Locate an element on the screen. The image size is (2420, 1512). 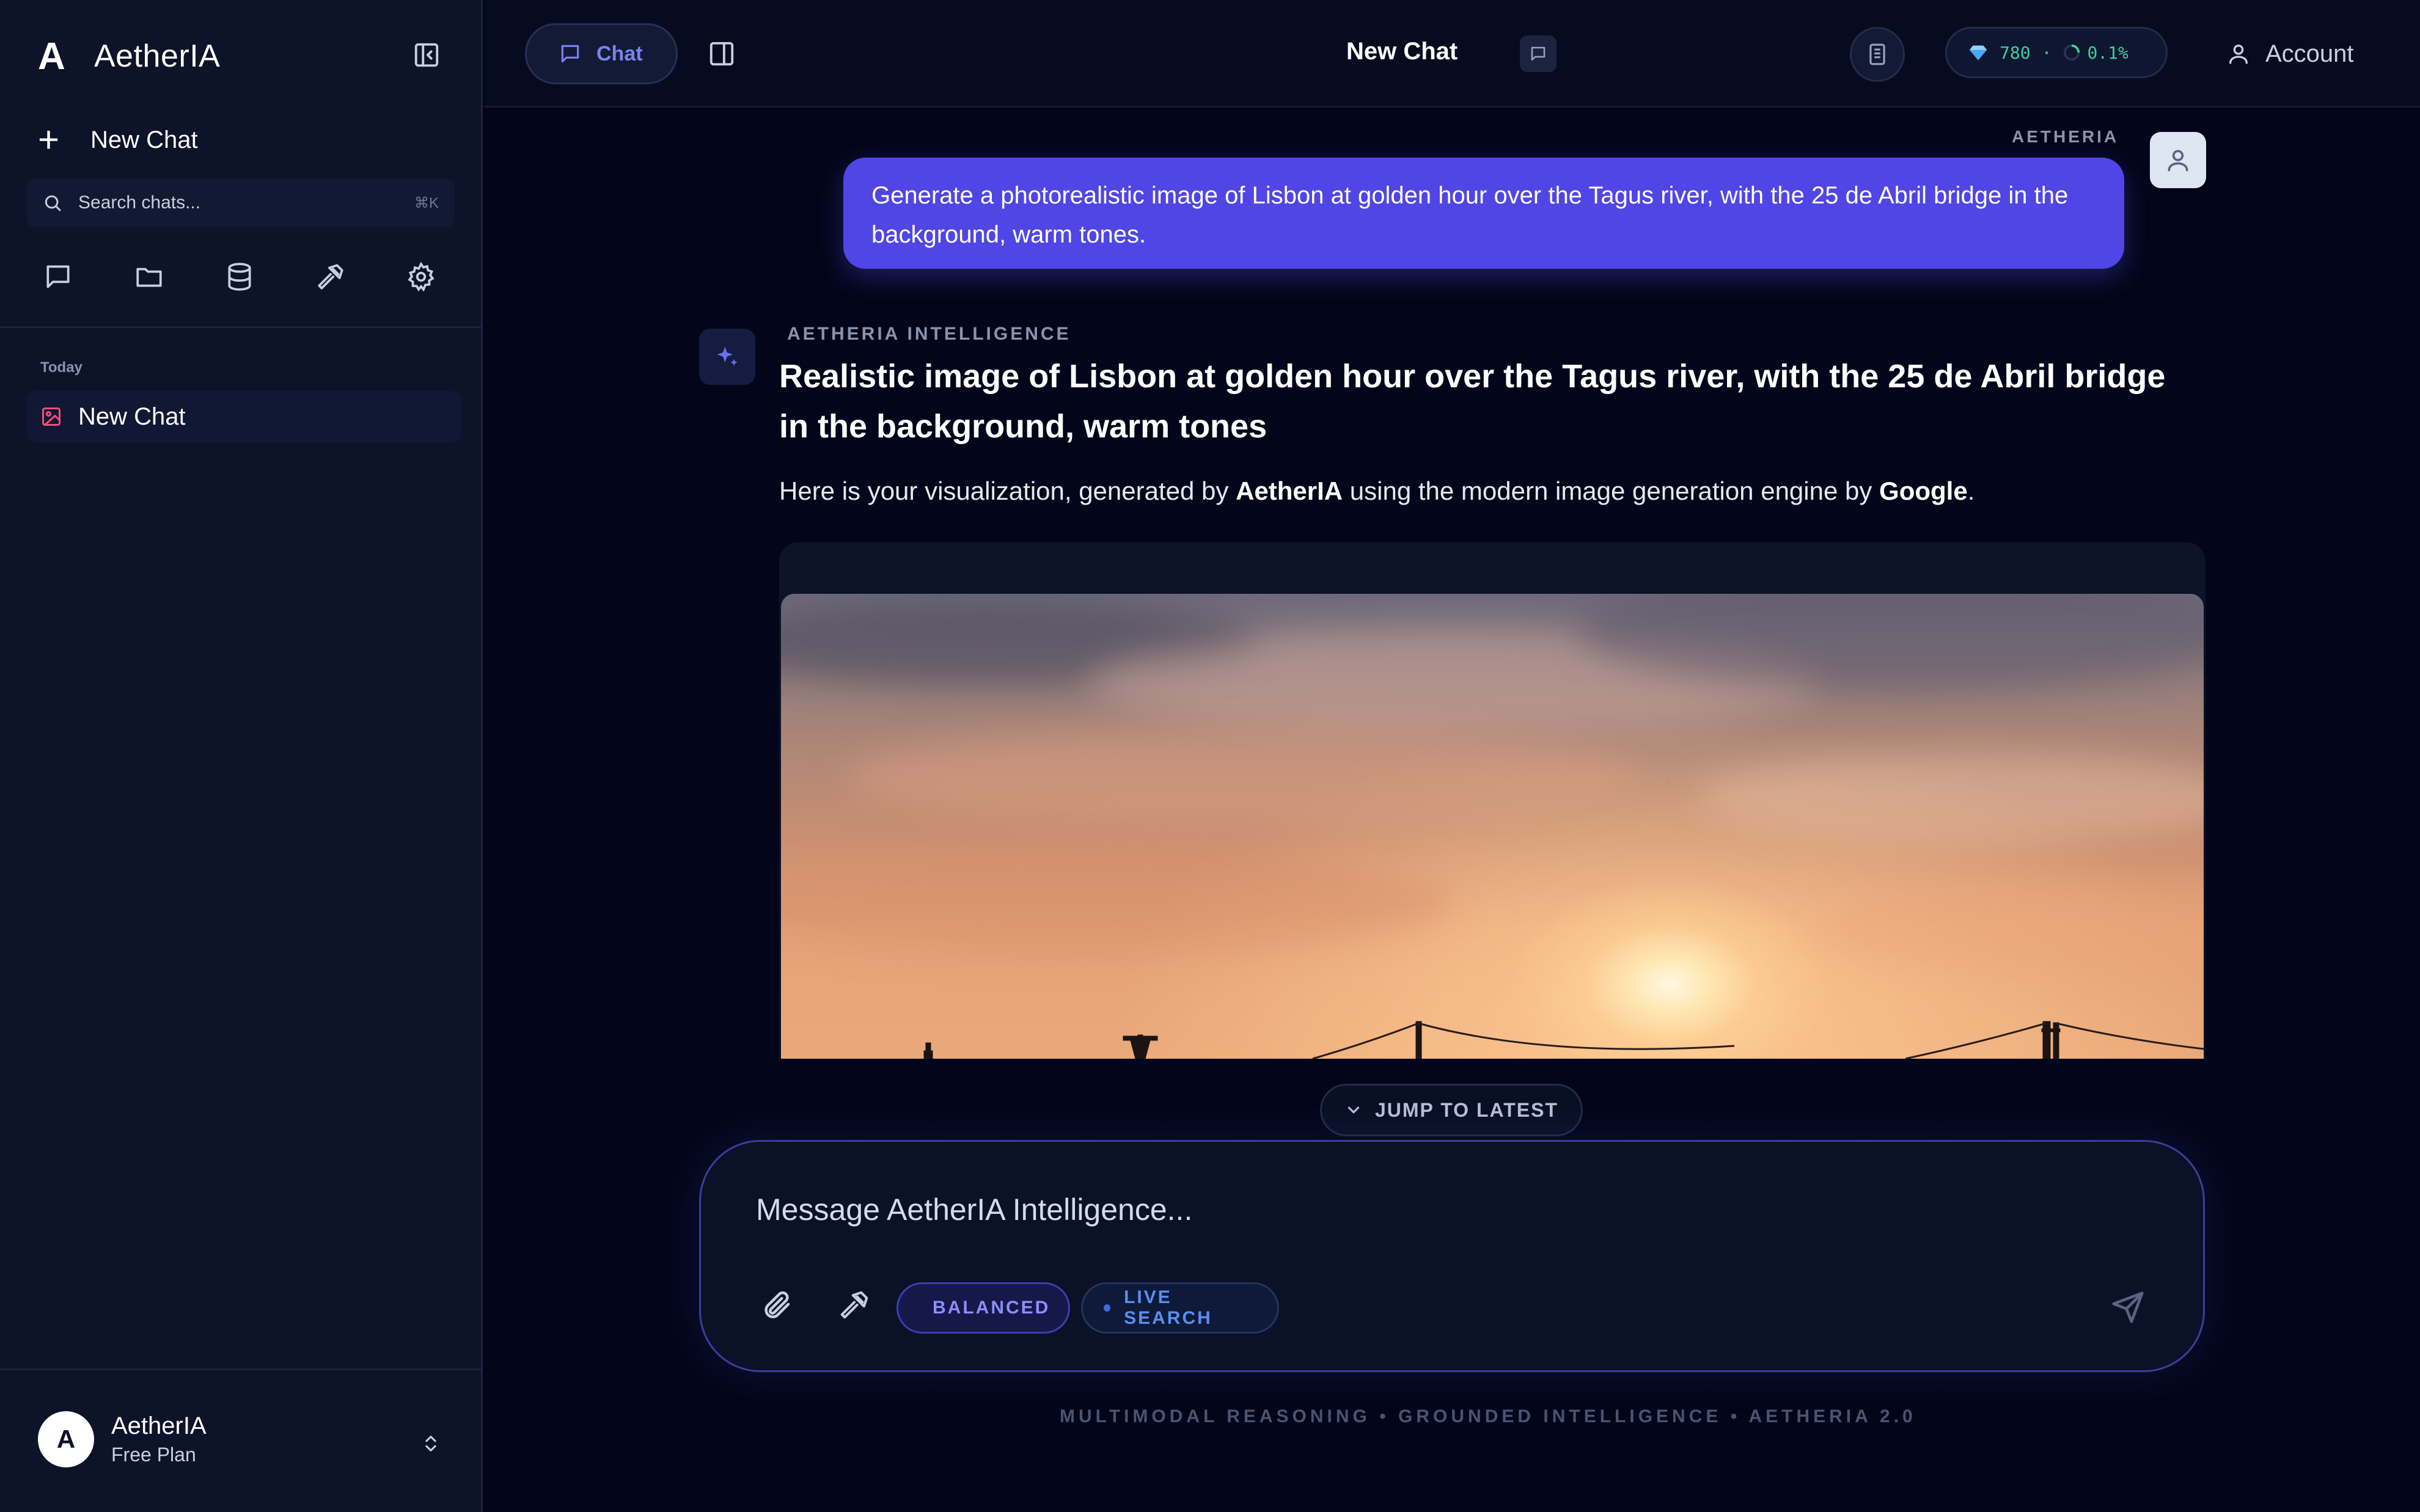
message-icon is located at coordinates (1538, 53).